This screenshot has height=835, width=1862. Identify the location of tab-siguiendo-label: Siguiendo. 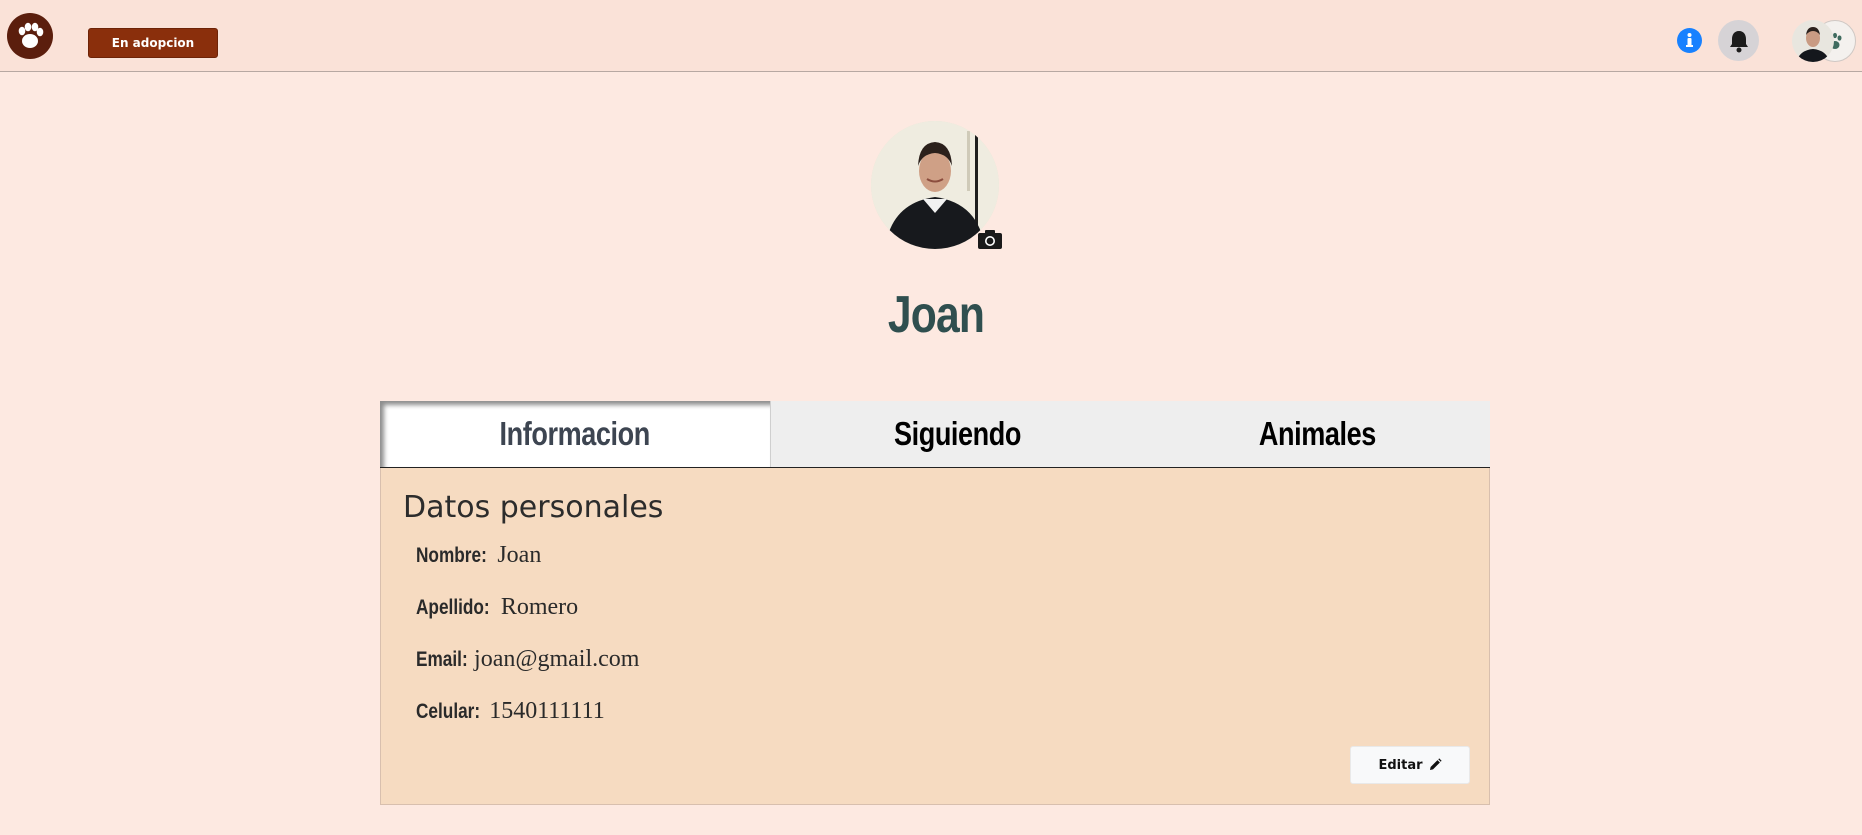
(957, 433).